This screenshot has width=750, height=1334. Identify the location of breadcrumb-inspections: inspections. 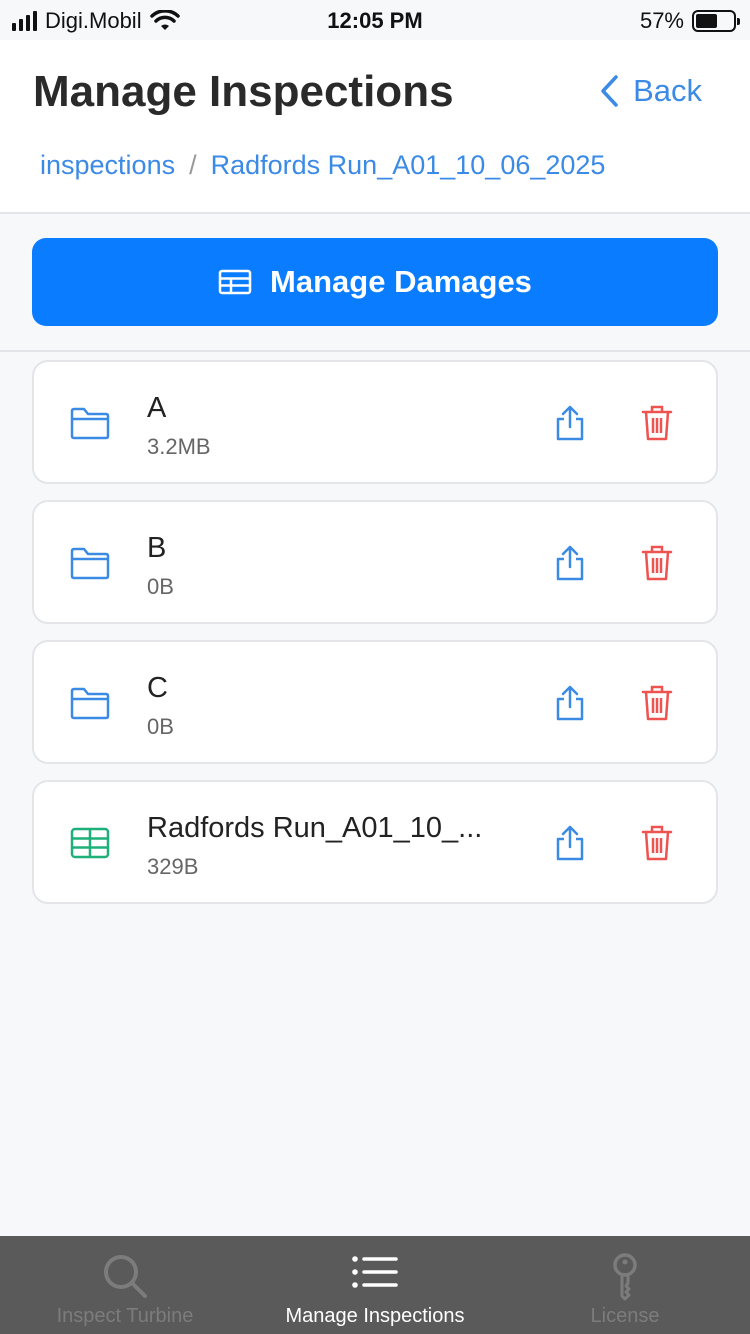
(107, 165).